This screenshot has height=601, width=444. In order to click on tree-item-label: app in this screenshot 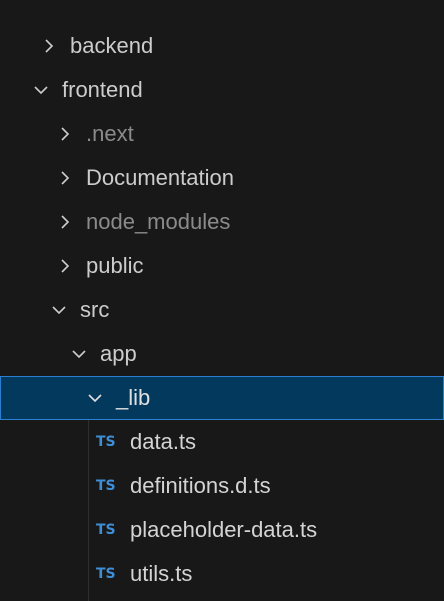, I will do `click(118, 353)`.